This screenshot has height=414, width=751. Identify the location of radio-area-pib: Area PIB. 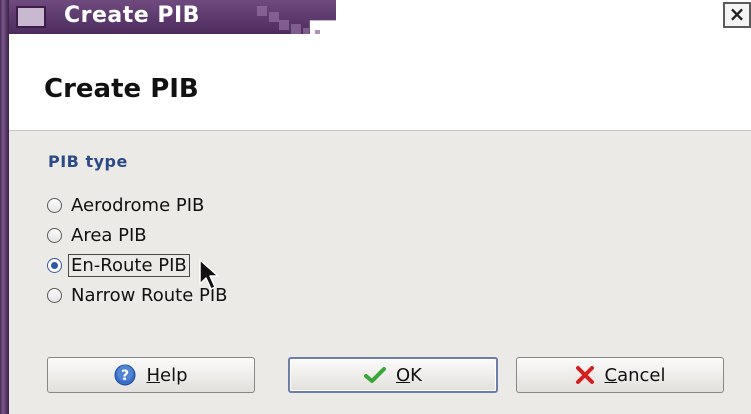
(98, 235).